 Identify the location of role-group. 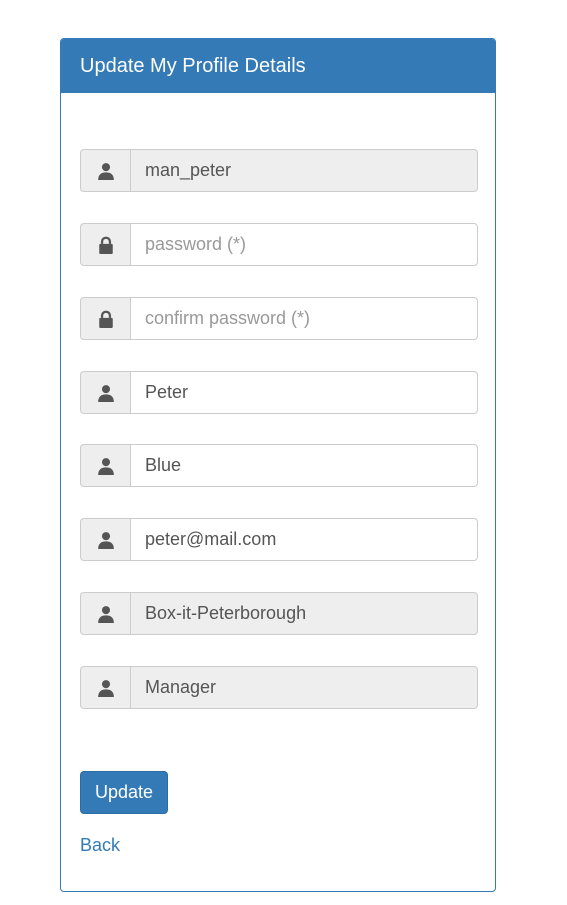
(279, 687).